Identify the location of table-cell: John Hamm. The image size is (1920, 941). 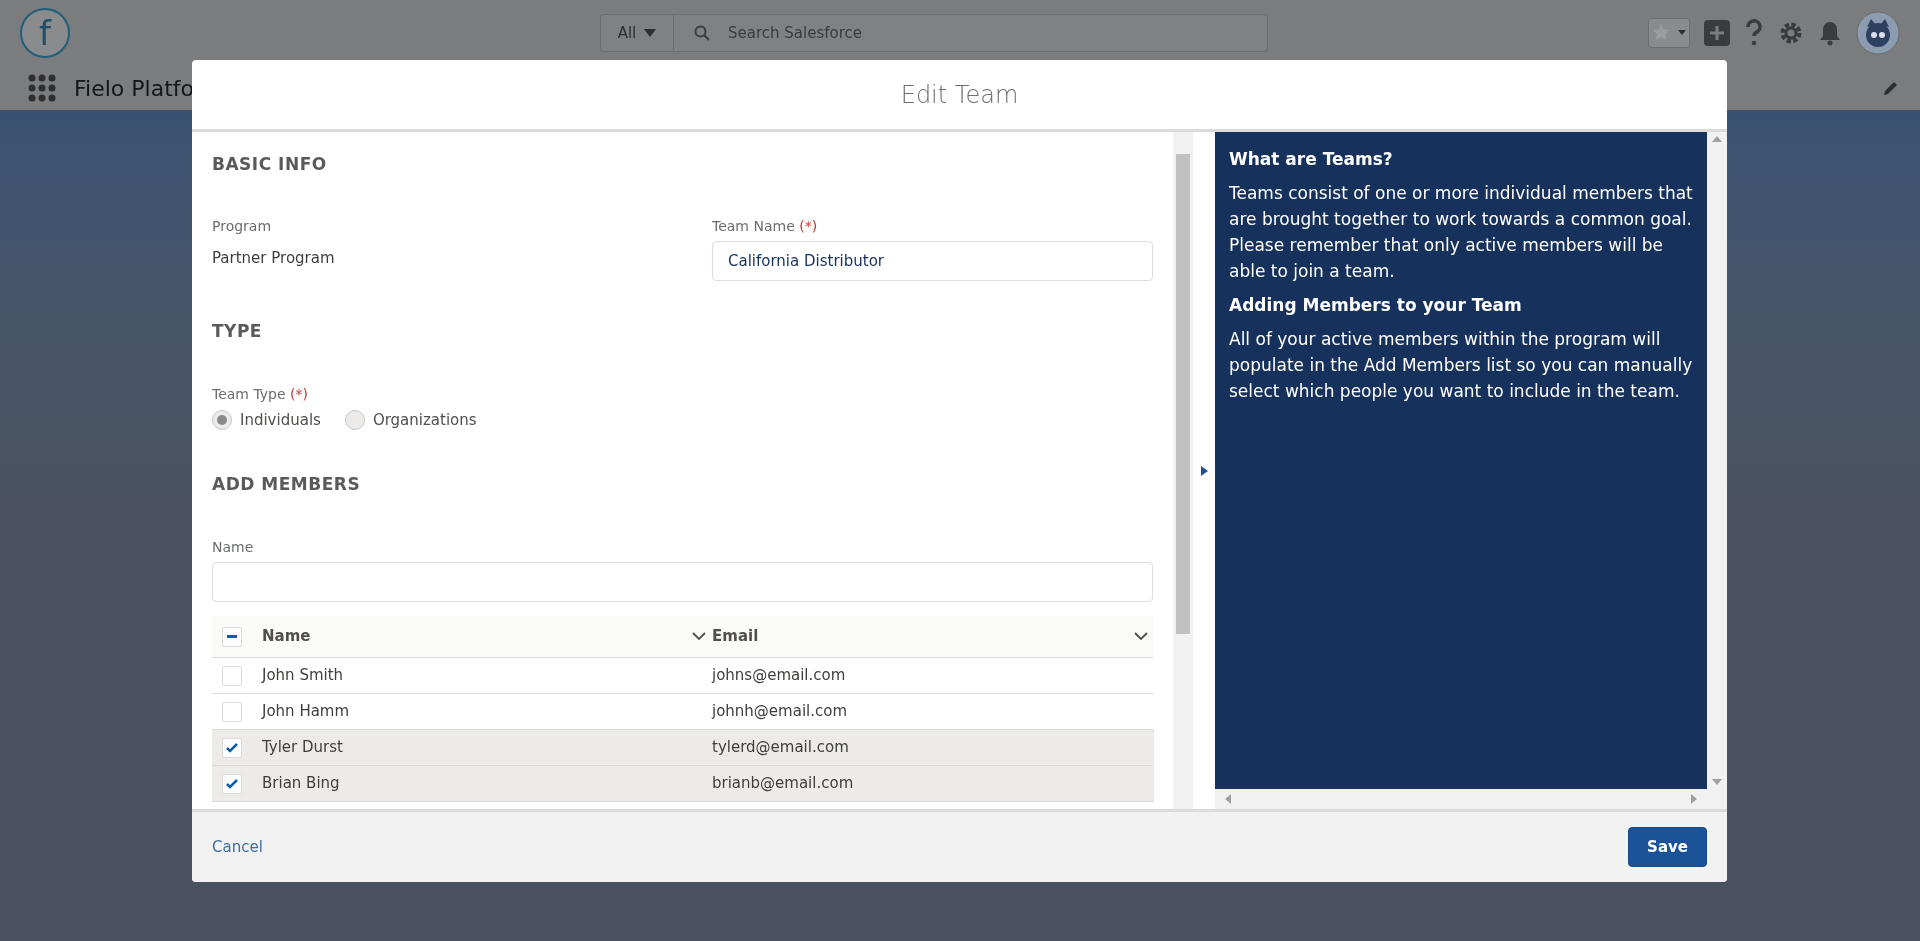
(306, 711).